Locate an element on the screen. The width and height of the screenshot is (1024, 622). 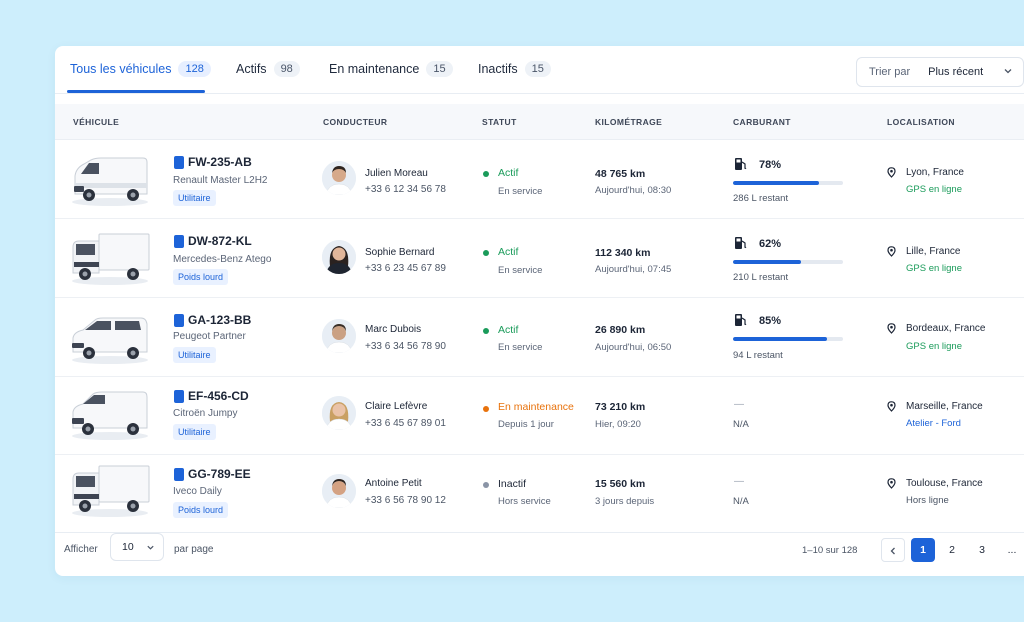
mileage-updated: Aujourd'hui, 06:50 is located at coordinates (633, 347).